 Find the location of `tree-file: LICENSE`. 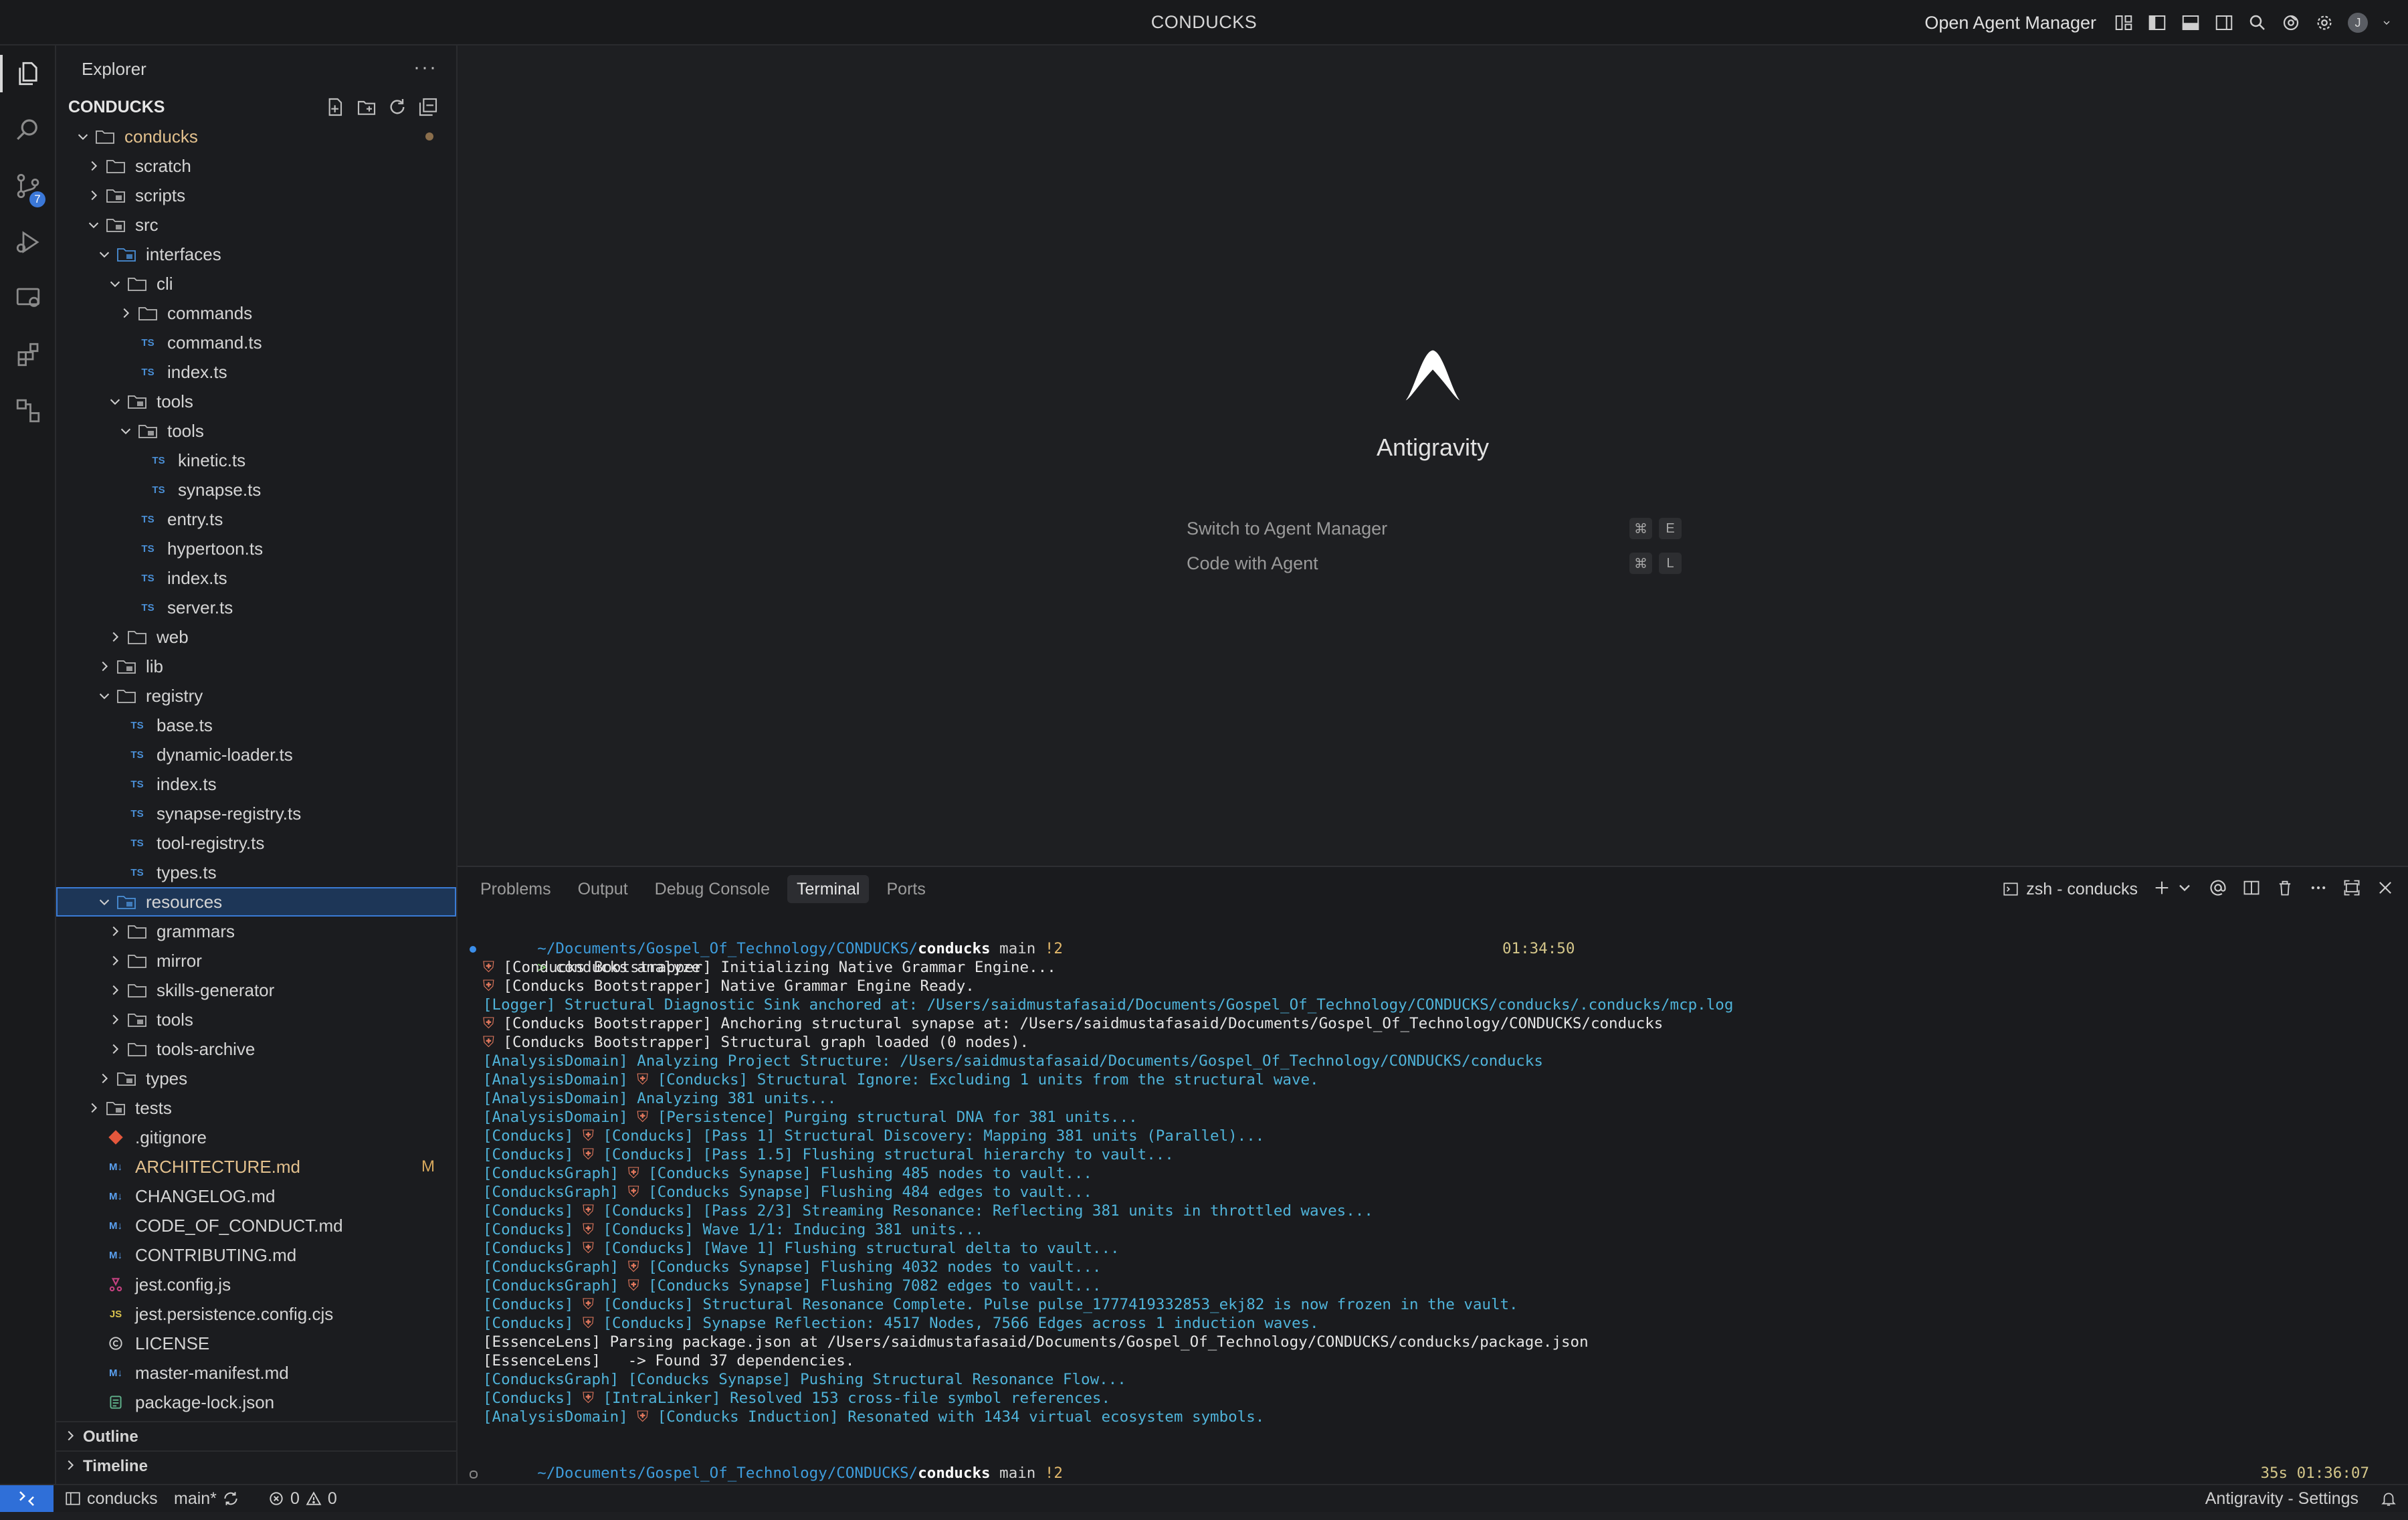

tree-file: LICENSE is located at coordinates (256, 1343).